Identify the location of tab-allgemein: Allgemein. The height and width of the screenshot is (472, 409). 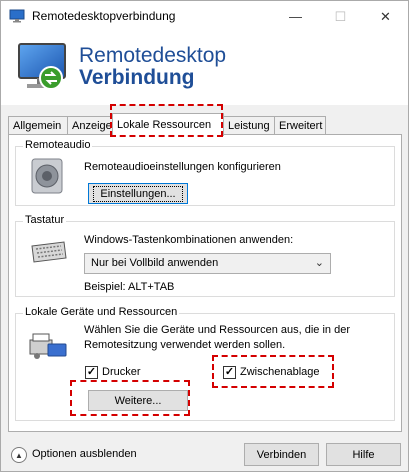
(38, 125).